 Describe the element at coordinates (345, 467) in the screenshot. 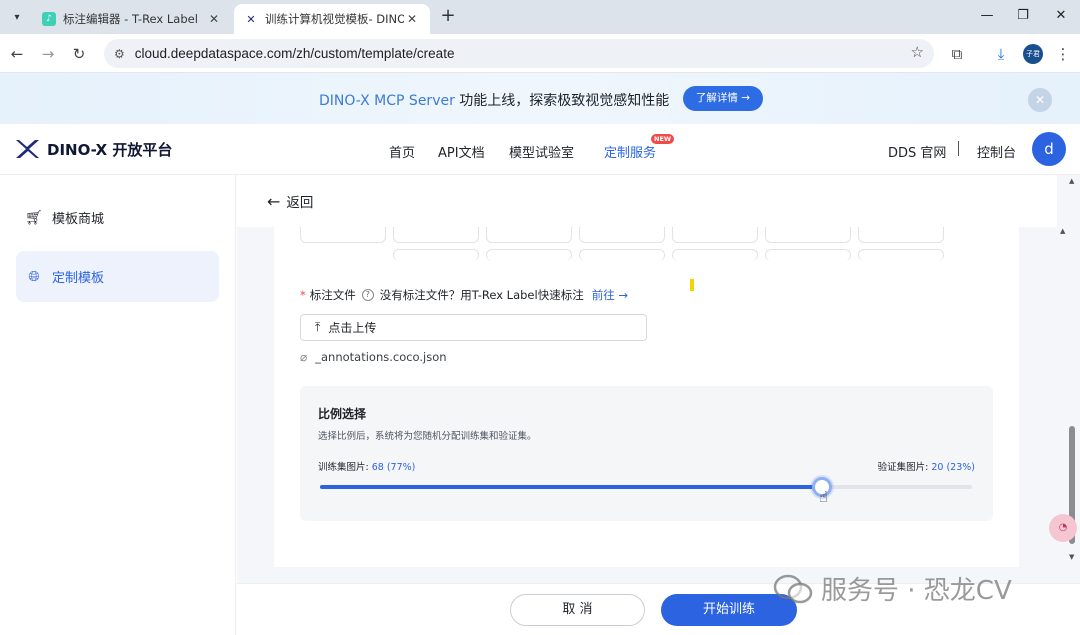

I see `train-label-text: 训练集图片:` at that location.